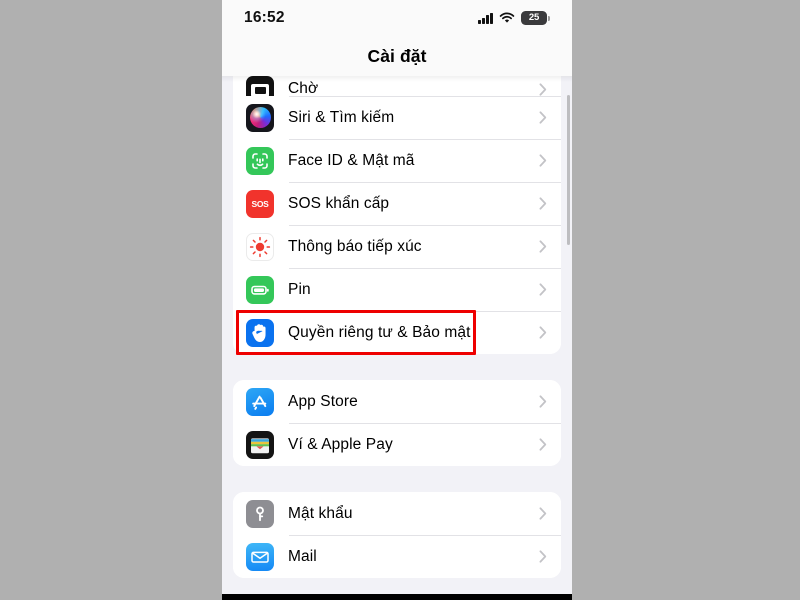 This screenshot has height=600, width=800. Describe the element at coordinates (397, 401) in the screenshot. I see `settings-row-app-store: App Store` at that location.